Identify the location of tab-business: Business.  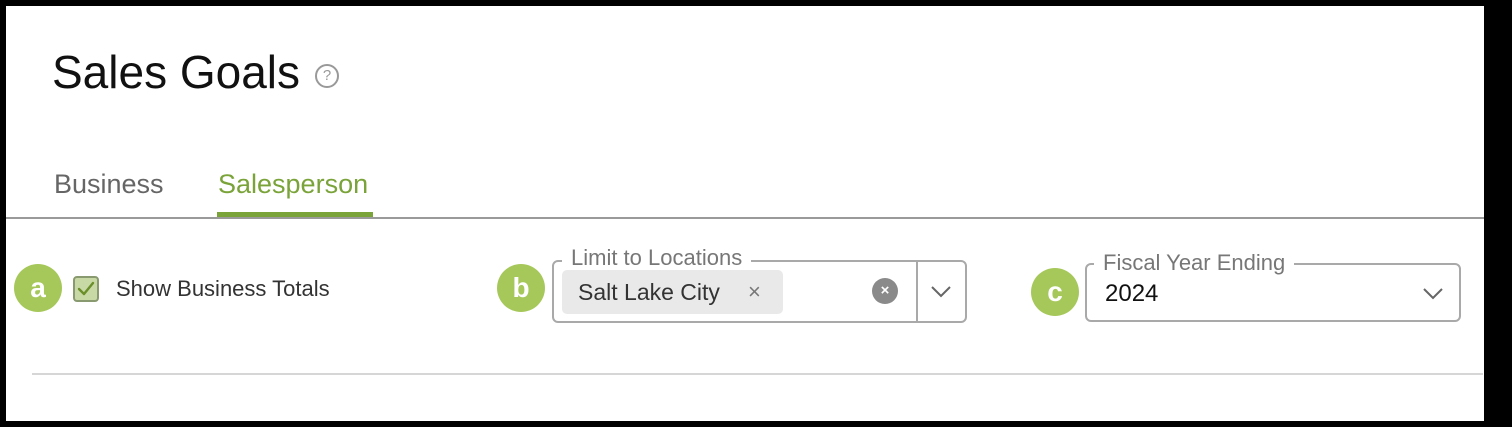
(109, 184).